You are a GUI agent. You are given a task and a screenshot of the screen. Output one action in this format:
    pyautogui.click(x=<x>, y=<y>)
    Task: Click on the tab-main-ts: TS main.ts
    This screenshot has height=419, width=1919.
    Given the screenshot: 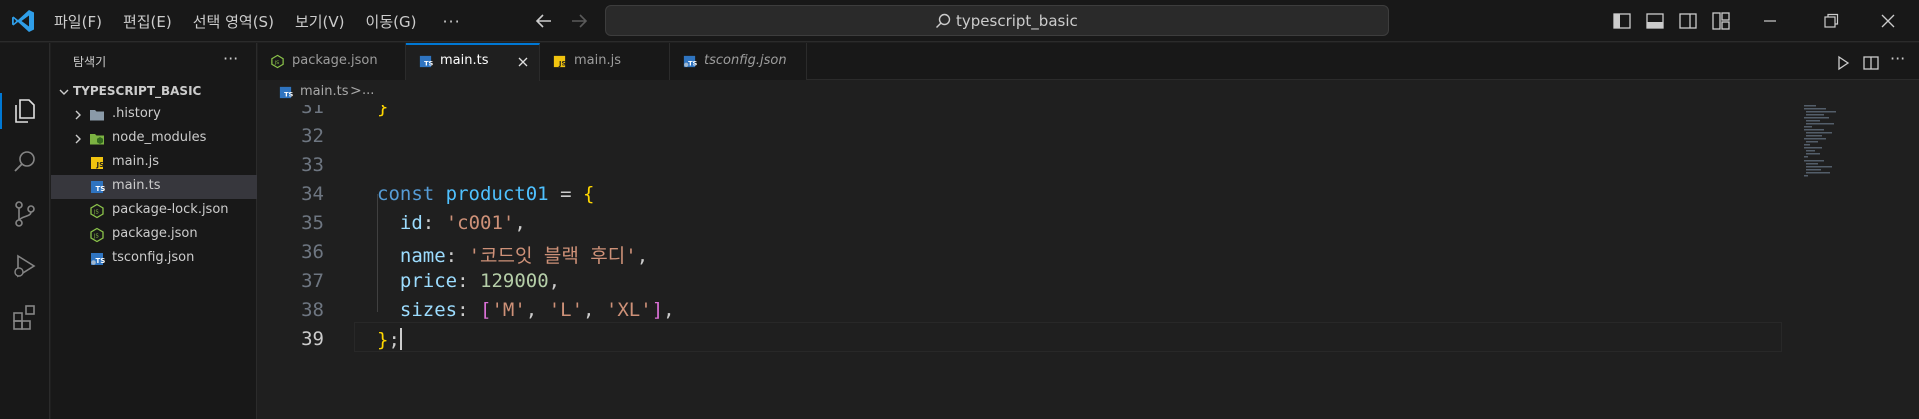 What is the action you would take?
    pyautogui.click(x=473, y=62)
    